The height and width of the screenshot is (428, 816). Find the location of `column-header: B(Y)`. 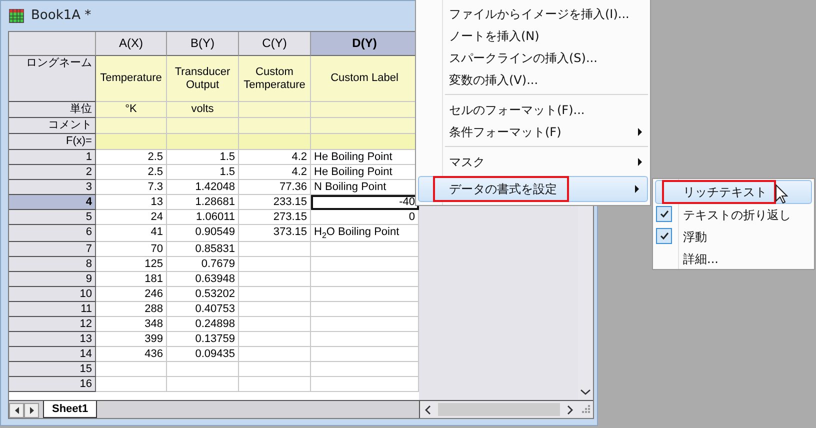

column-header: B(Y) is located at coordinates (203, 44).